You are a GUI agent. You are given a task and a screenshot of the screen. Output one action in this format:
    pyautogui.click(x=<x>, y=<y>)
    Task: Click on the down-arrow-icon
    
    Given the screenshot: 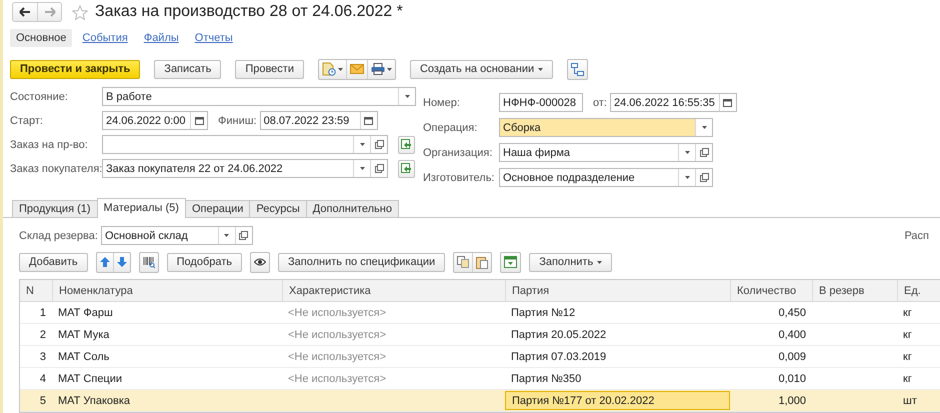 What is the action you would take?
    pyautogui.click(x=121, y=262)
    